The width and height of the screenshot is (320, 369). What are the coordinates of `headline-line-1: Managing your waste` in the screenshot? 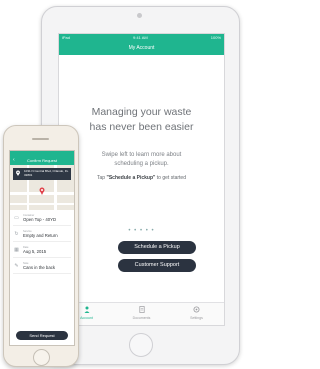 It's located at (141, 112).